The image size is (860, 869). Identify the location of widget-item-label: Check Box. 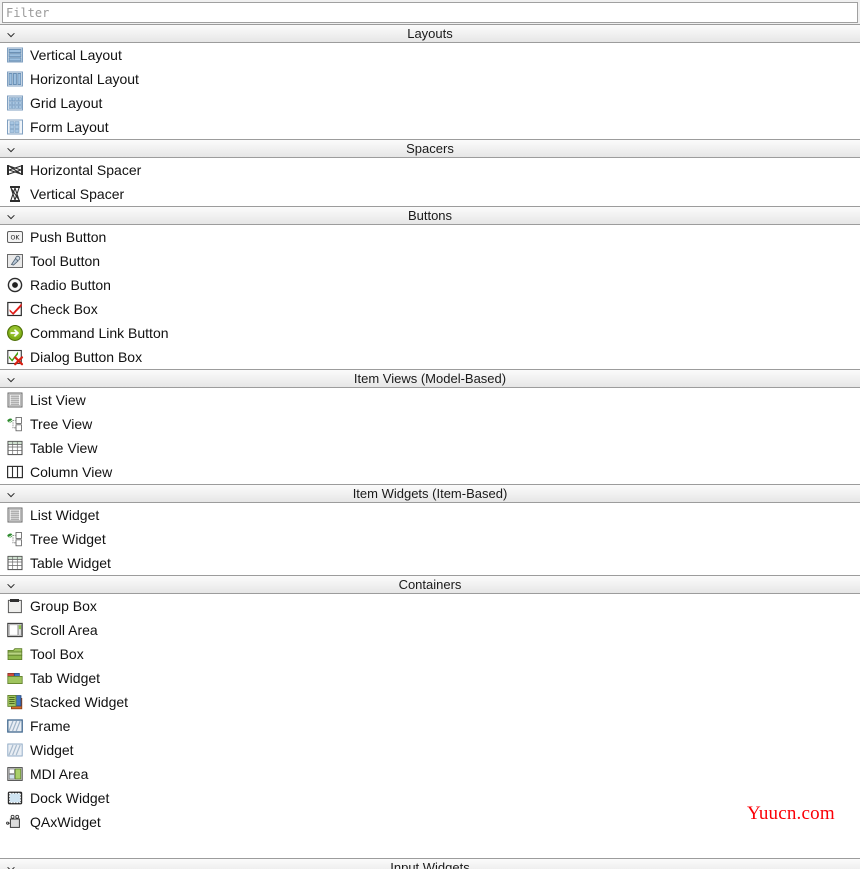
(64, 309).